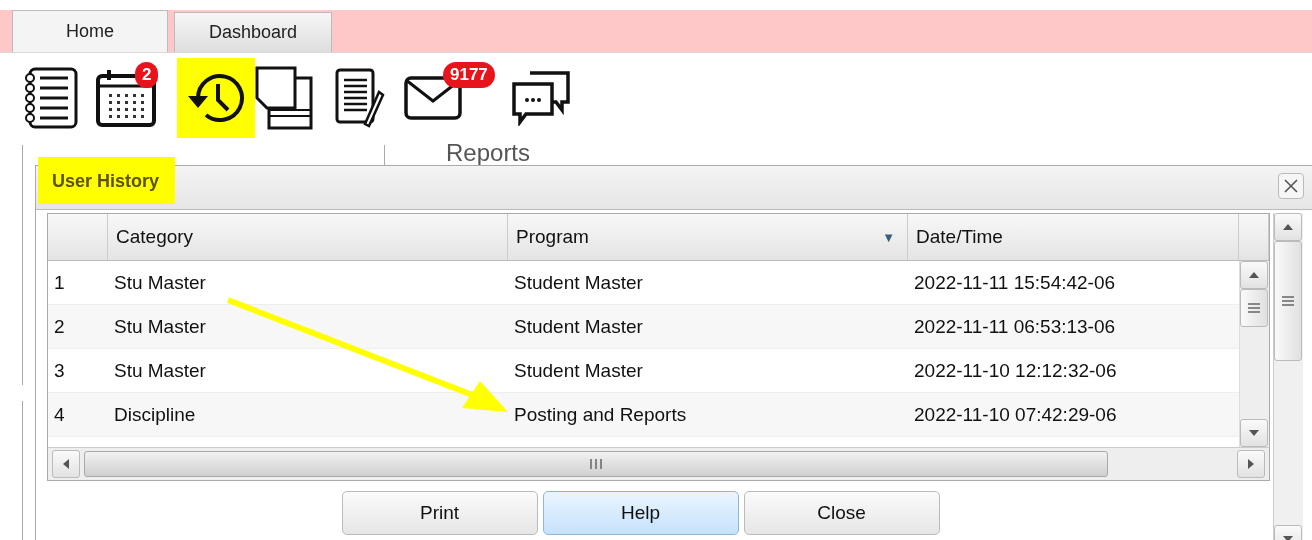 The image size is (1312, 540). Describe the element at coordinates (216, 98) in the screenshot. I see `toolbar-button` at that location.